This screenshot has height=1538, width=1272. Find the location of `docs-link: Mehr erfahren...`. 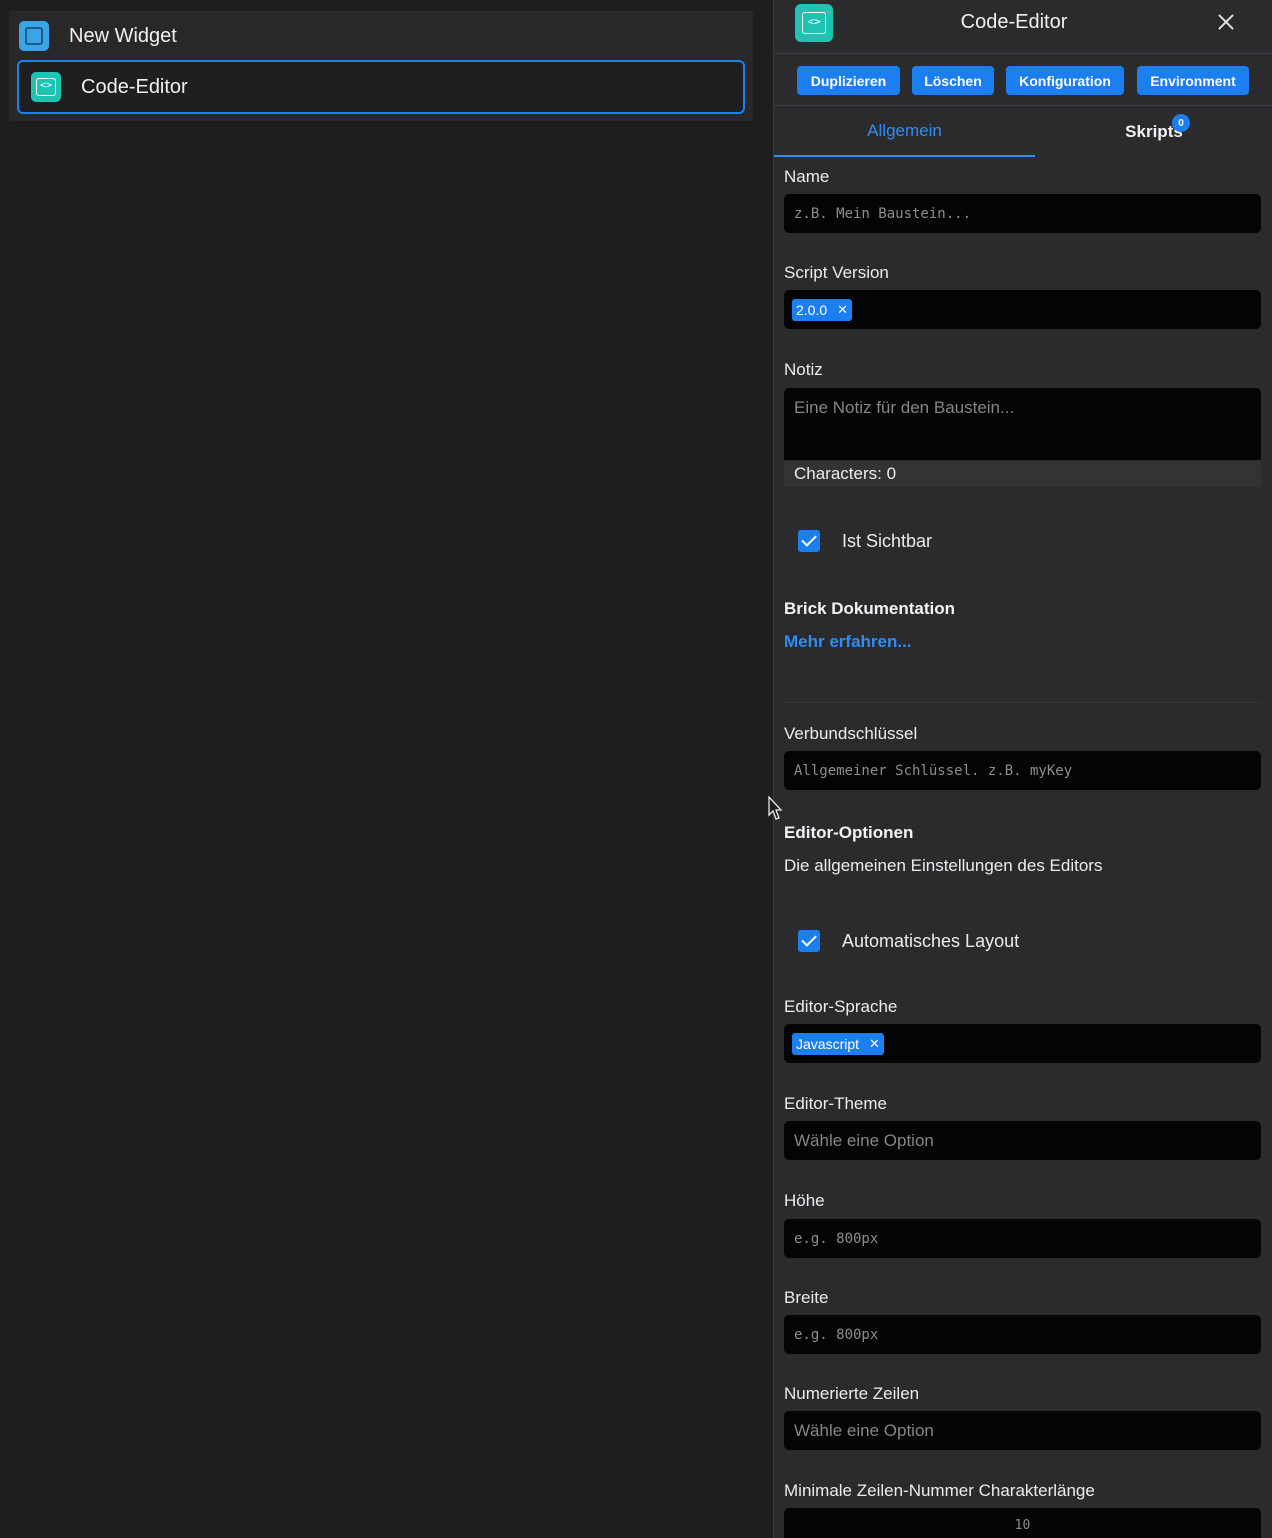

docs-link: Mehr erfahren... is located at coordinates (848, 642).